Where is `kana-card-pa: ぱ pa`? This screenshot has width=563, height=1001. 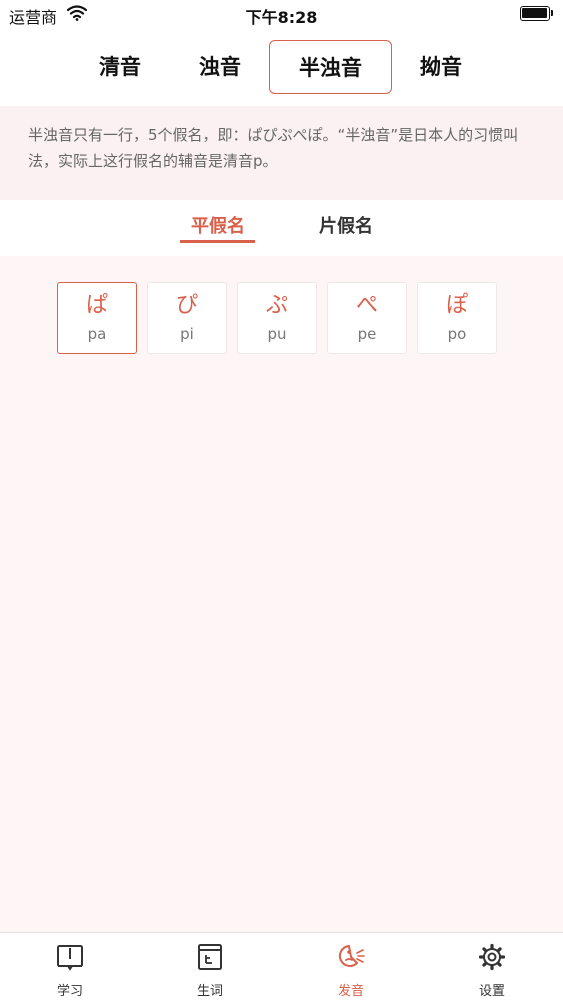
kana-card-pa: ぱ pa is located at coordinates (97, 318).